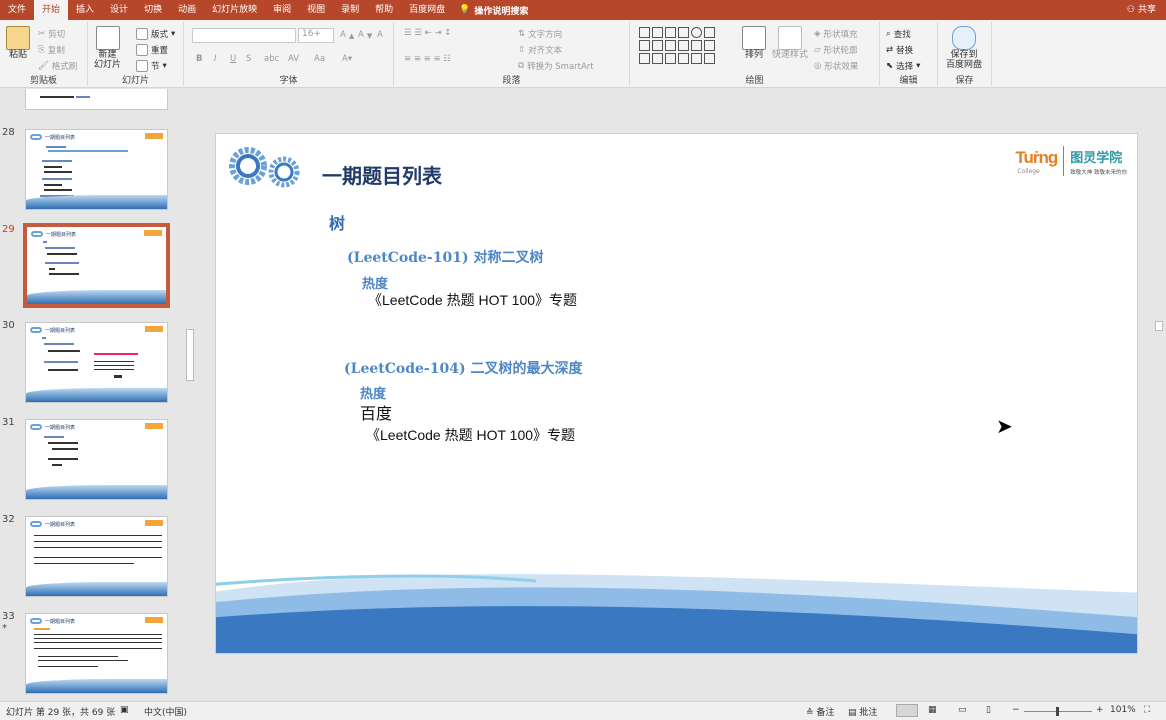 Image resolution: width=1166 pixels, height=720 pixels. I want to click on comments-button: ▤ 批注, so click(862, 711).